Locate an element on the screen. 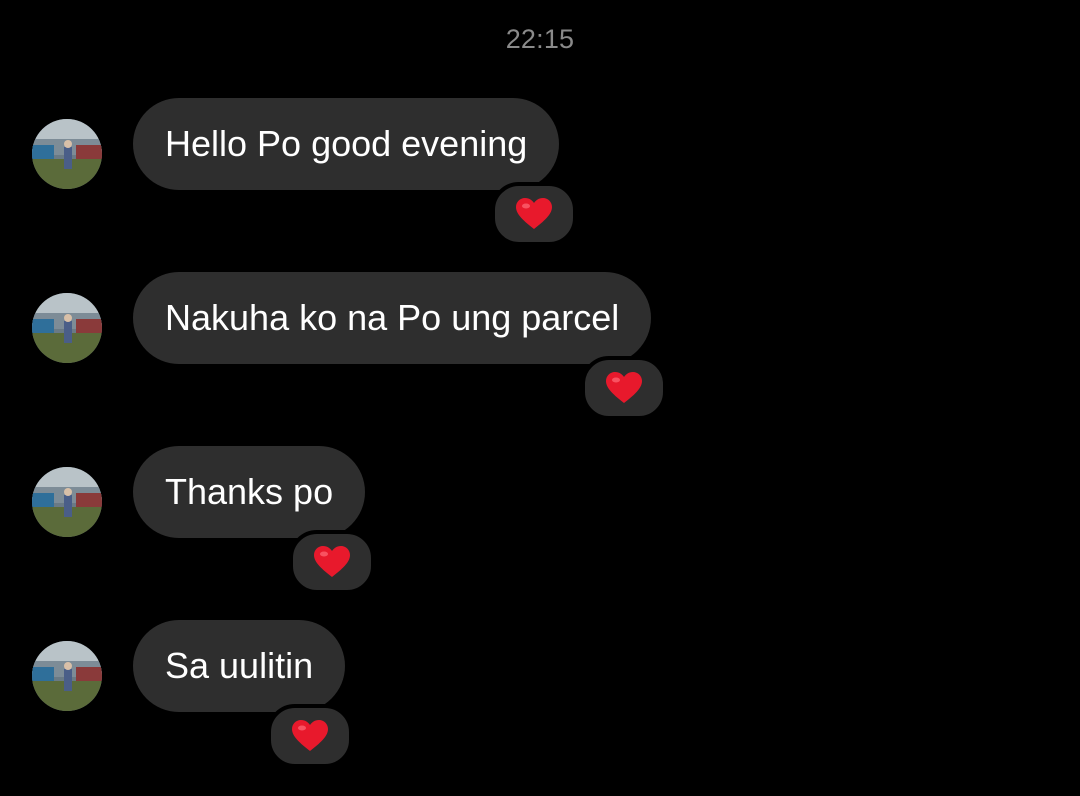 The image size is (1080, 796). message-text: Nakuha ko na Po ung parcel is located at coordinates (392, 317).